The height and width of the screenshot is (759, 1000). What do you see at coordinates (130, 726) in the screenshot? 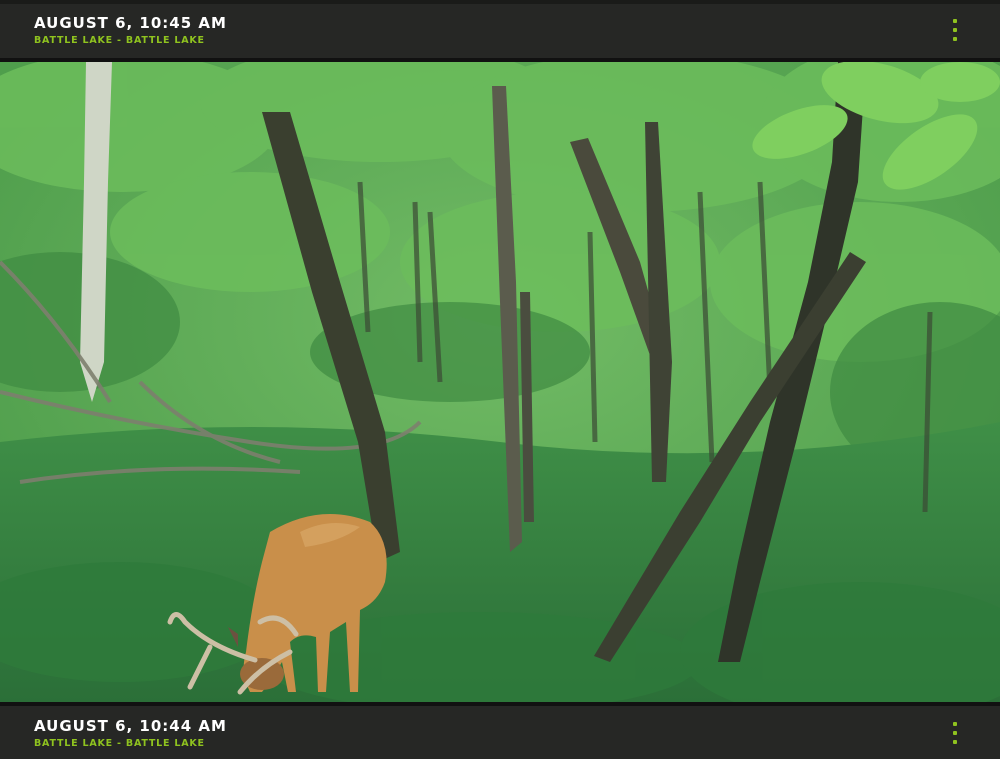
I see `photo-timestamp: AUGUST 6, 10:44 AM` at bounding box center [130, 726].